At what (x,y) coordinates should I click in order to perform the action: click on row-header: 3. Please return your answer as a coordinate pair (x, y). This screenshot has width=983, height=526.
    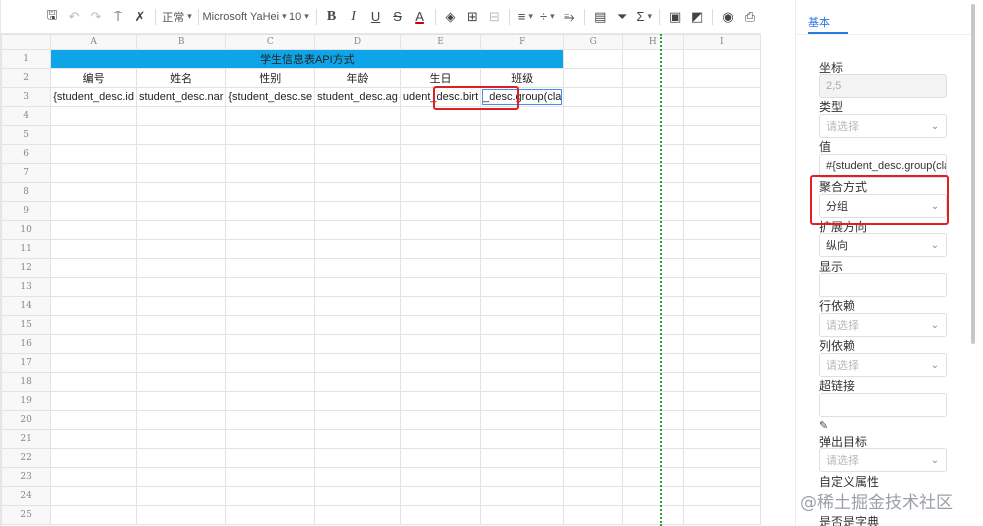
    Looking at the image, I should click on (26, 97).